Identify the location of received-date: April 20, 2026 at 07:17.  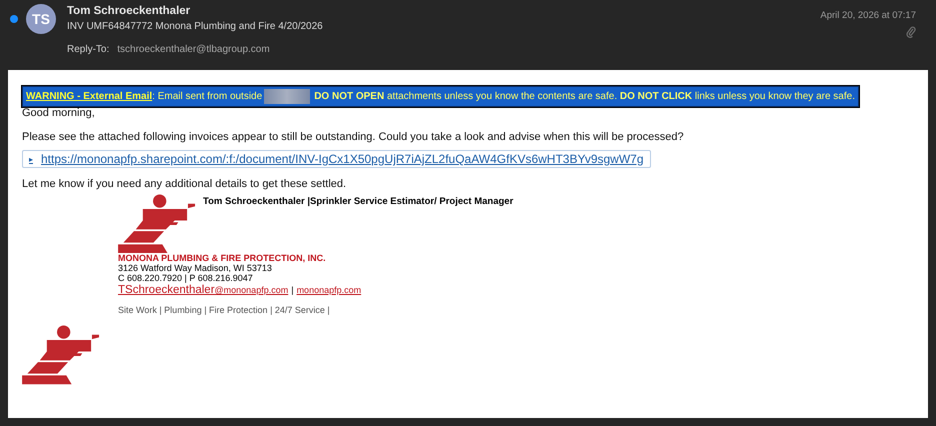
(868, 15).